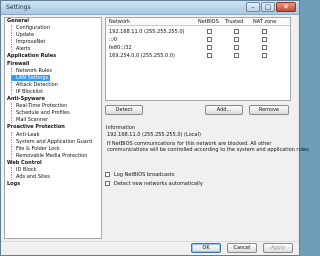 Image resolution: width=320 pixels, height=256 pixels. I want to click on remove-button: Remove, so click(269, 110).